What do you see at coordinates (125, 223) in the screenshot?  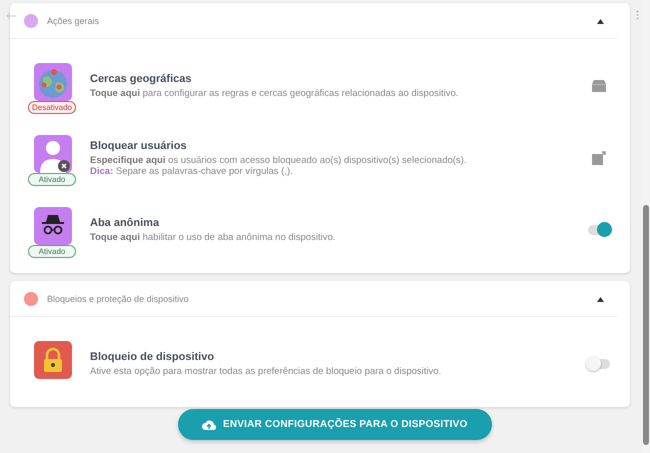 I see `item-title: Aba anônima` at bounding box center [125, 223].